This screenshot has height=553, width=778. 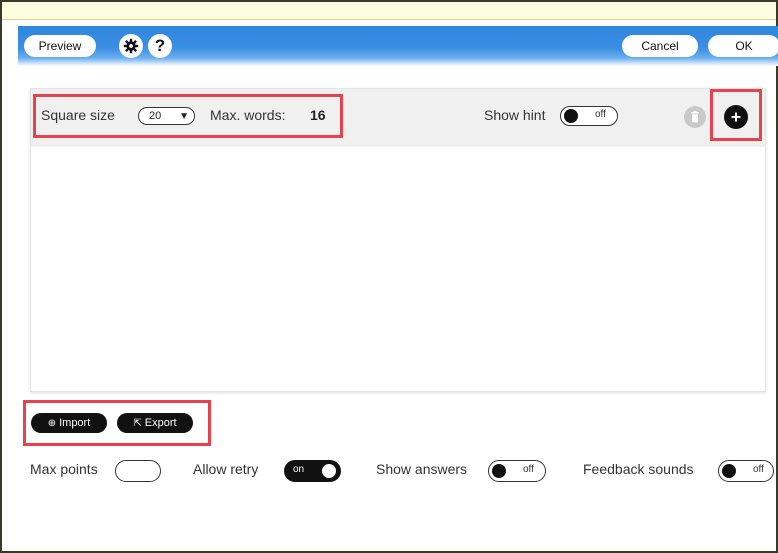 What do you see at coordinates (389, 11) in the screenshot?
I see `top-strip` at bounding box center [389, 11].